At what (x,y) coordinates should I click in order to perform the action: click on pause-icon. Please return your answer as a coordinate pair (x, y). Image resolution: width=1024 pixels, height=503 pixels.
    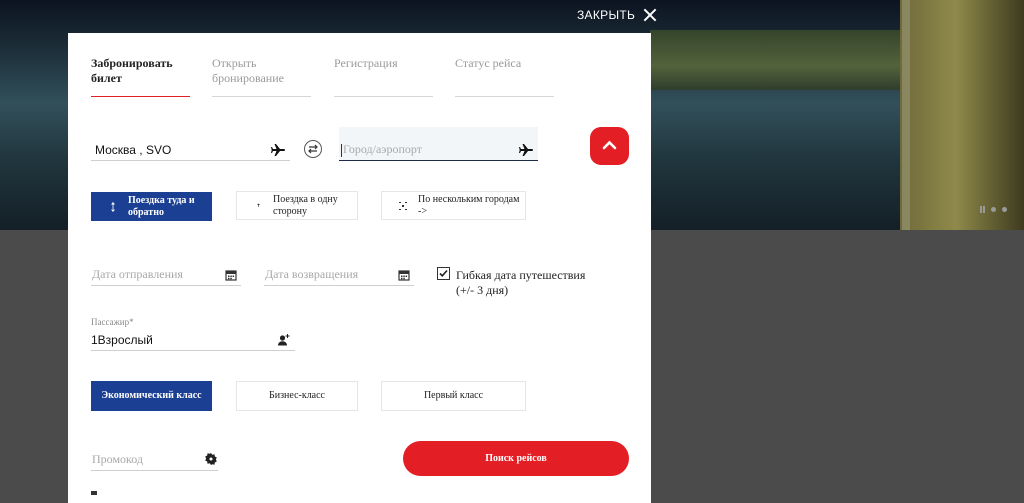
    Looking at the image, I should click on (982, 209).